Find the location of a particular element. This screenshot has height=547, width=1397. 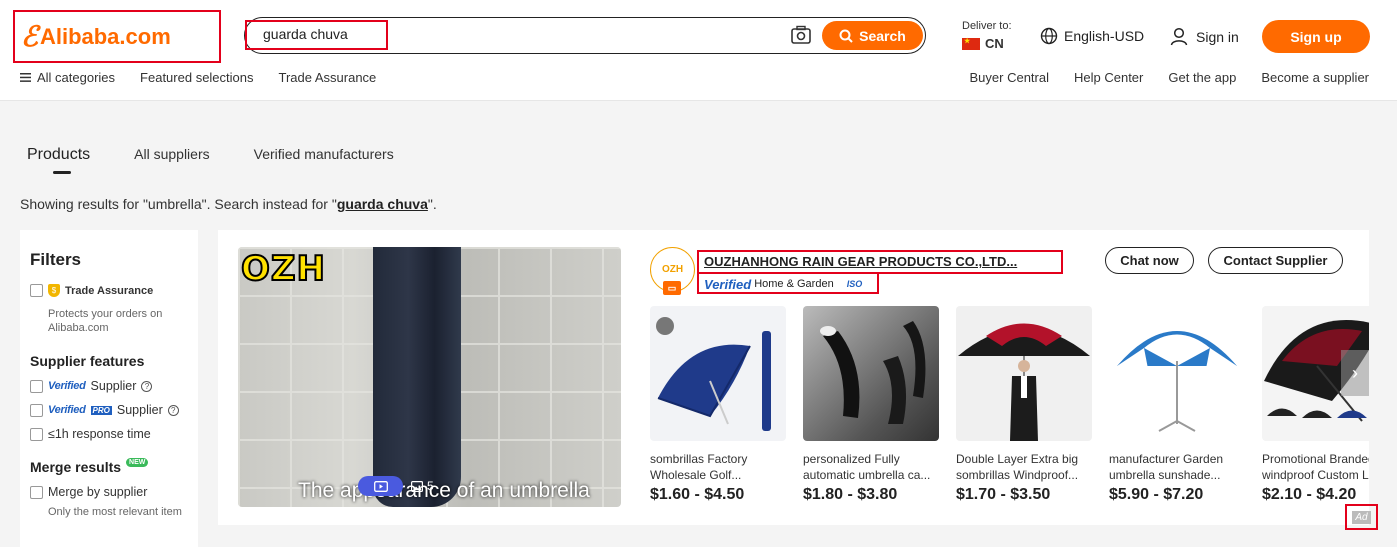

contact-supplier-button: Contact Supplier is located at coordinates (1275, 260).